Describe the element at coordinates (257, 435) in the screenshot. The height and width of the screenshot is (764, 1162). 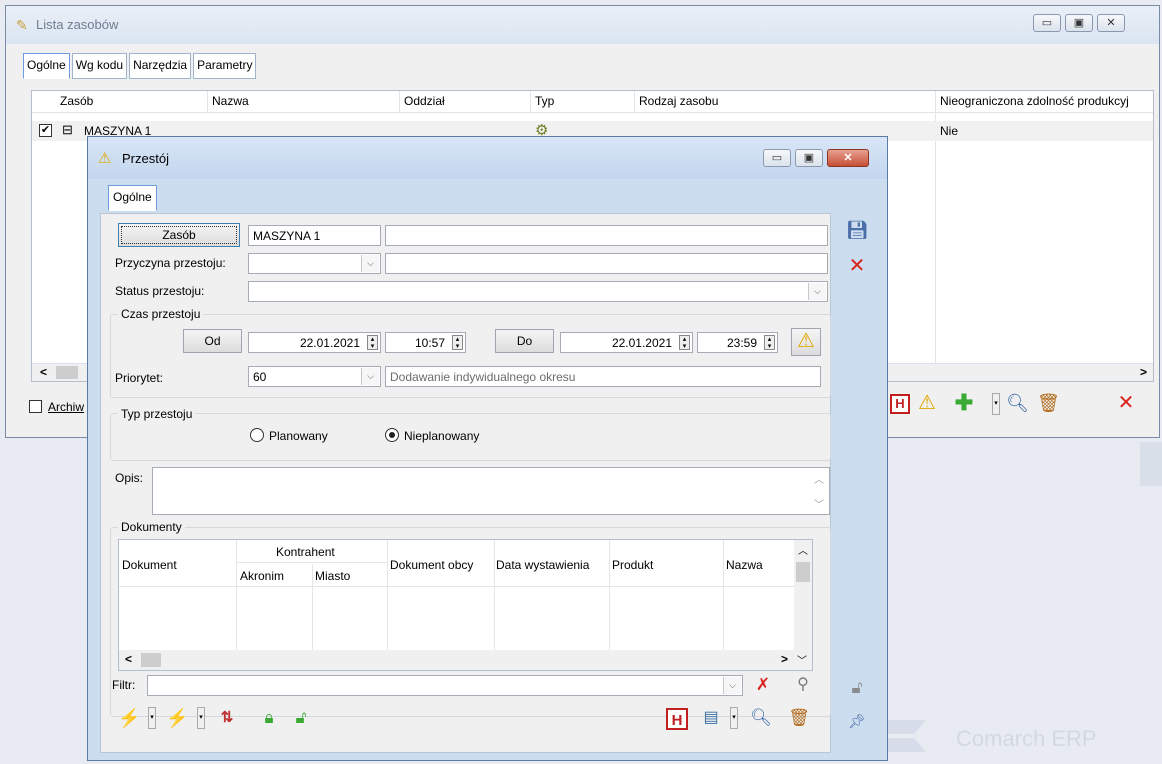
I see `radio-planowany` at that location.